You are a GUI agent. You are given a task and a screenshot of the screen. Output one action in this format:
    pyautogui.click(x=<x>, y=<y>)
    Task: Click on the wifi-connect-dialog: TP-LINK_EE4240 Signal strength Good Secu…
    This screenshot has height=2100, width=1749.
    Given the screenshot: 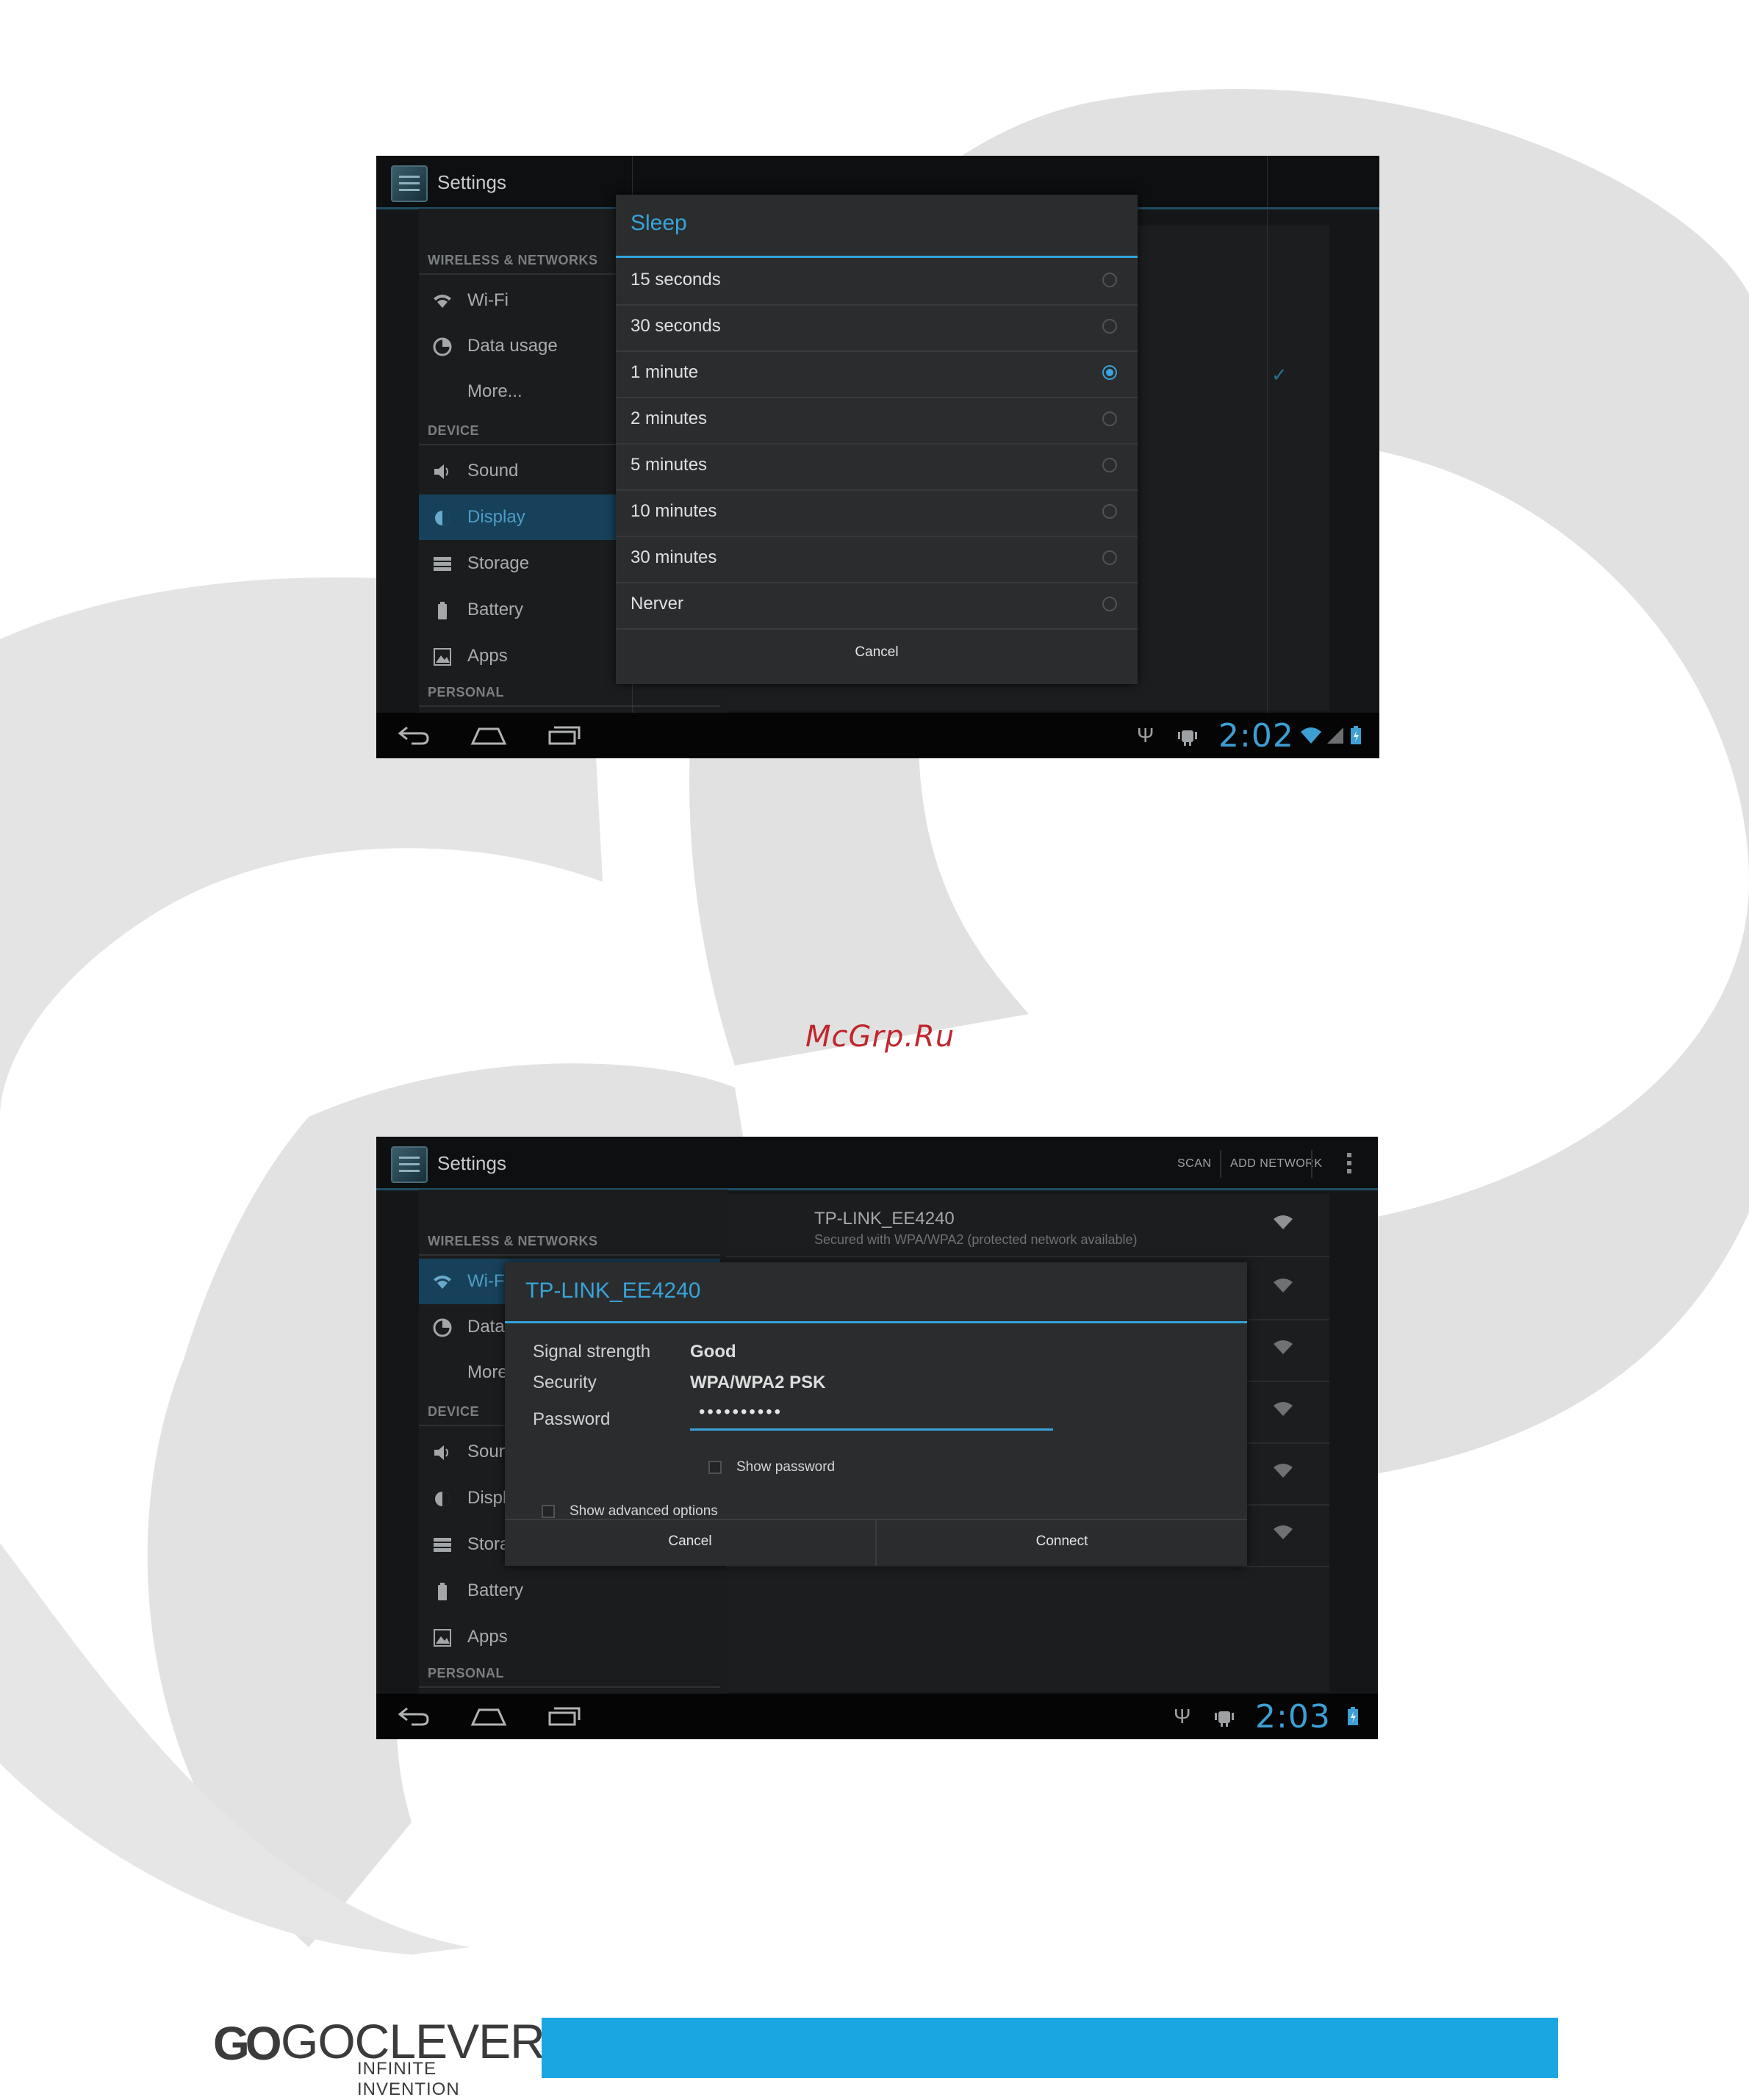 What is the action you would take?
    pyautogui.click(x=876, y=1414)
    